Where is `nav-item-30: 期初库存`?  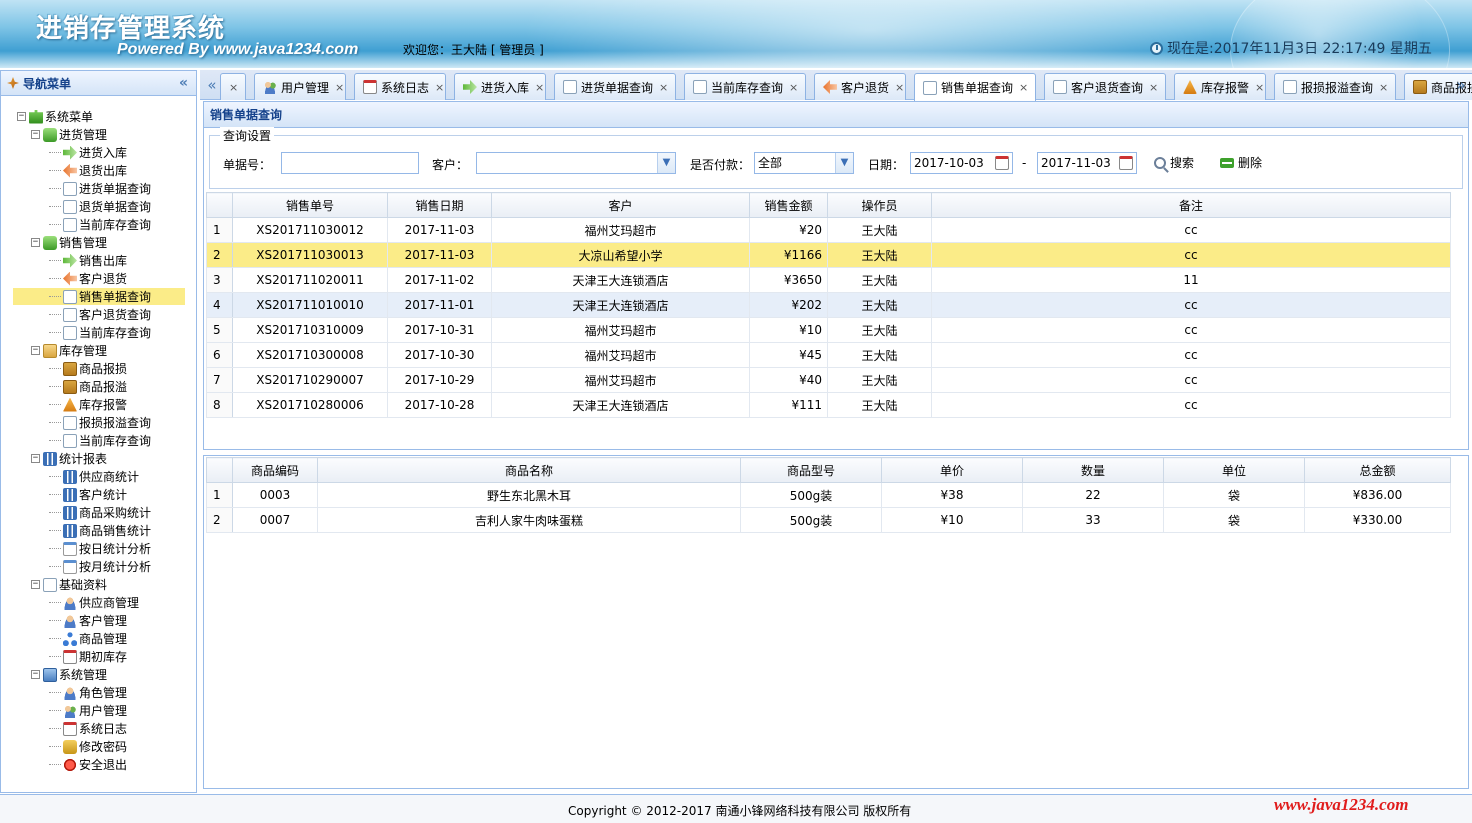 nav-item-30: 期初库存 is located at coordinates (88, 656).